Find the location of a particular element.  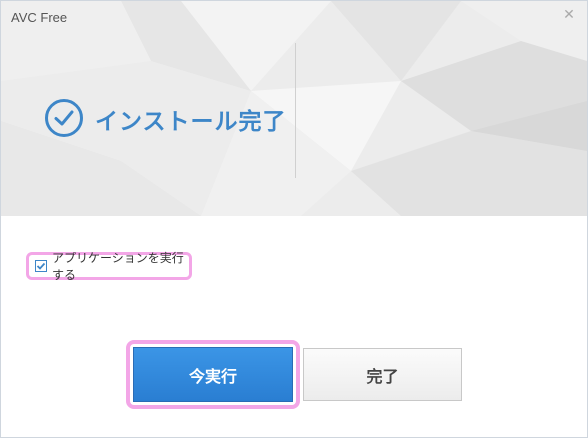

run-app-checkbox: アプリケーションを実行する is located at coordinates (109, 266).